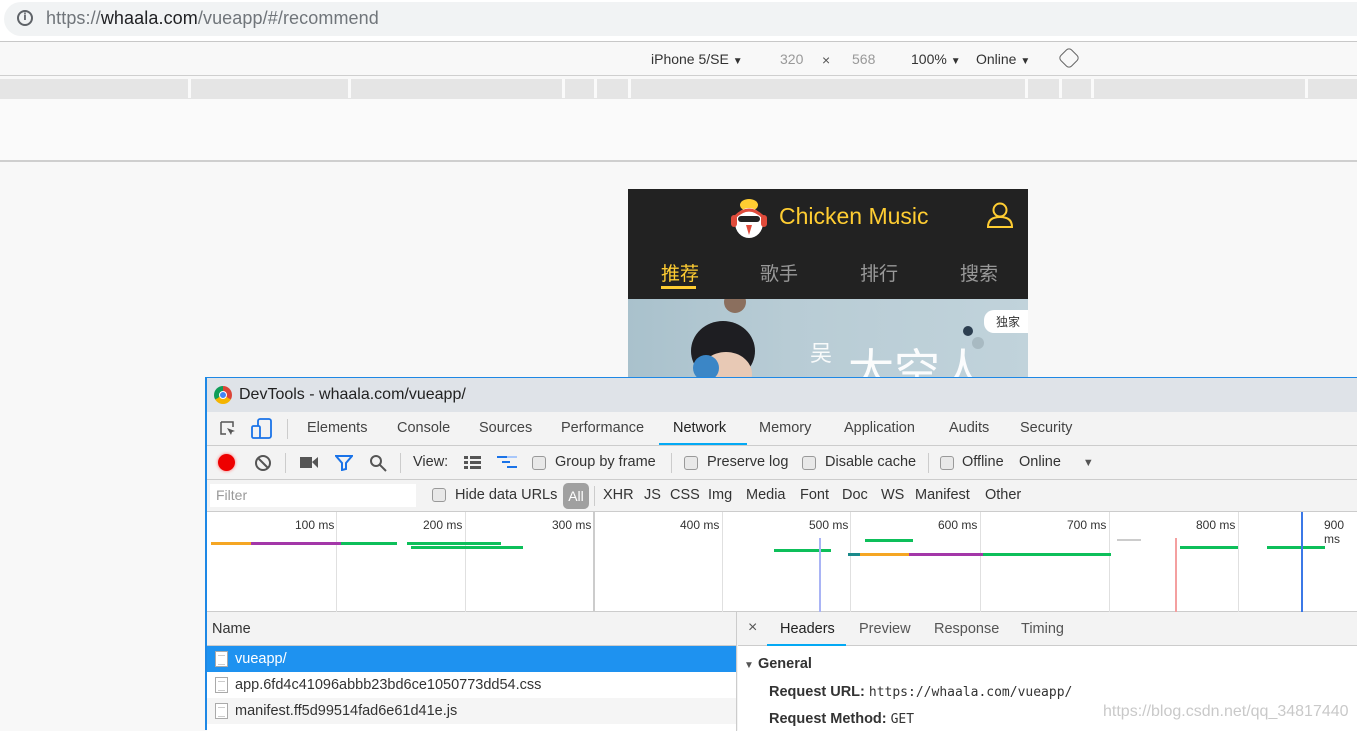  Describe the element at coordinates (25, 18) in the screenshot. I see `info-icon: i` at that location.